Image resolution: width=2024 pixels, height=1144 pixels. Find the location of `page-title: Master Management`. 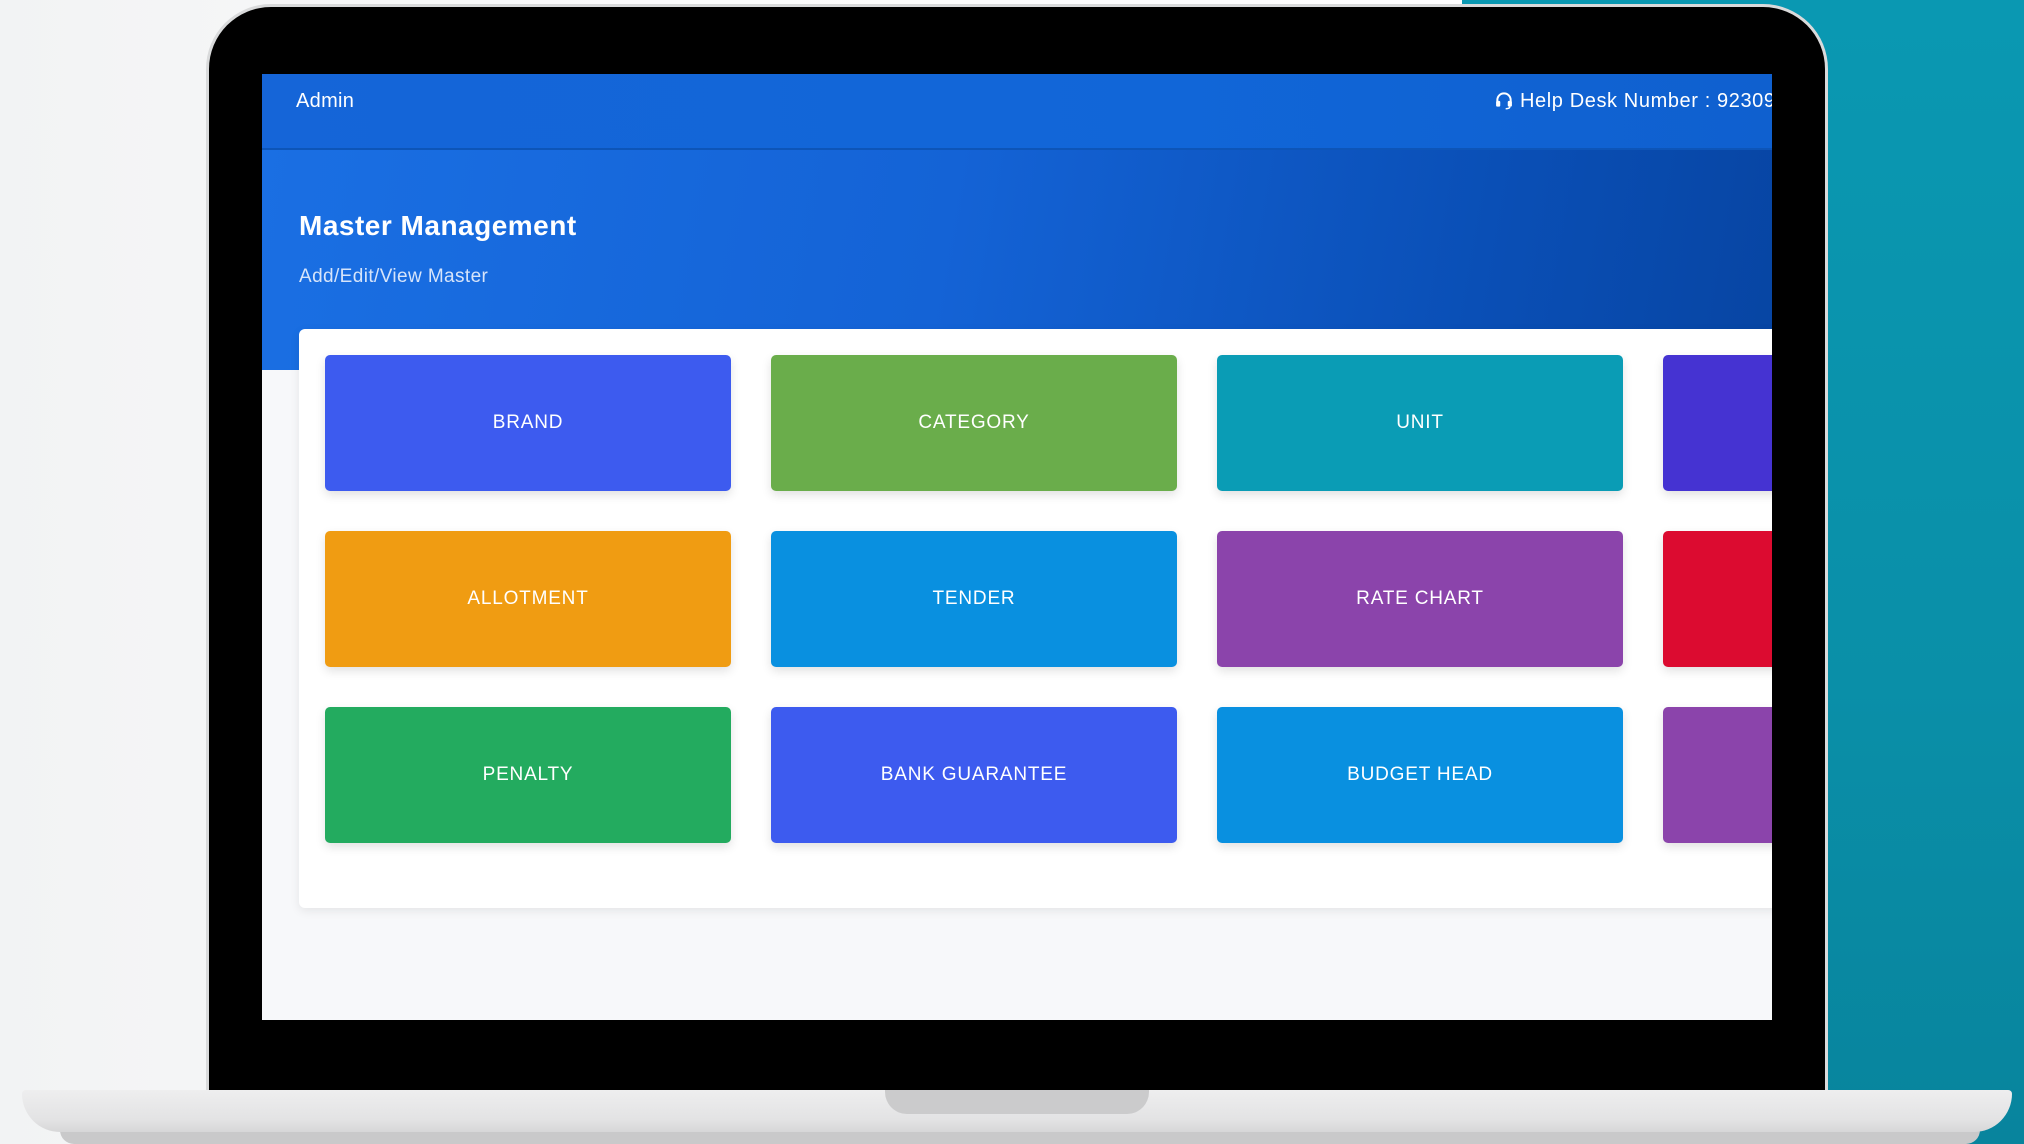

page-title: Master Management is located at coordinates (438, 225).